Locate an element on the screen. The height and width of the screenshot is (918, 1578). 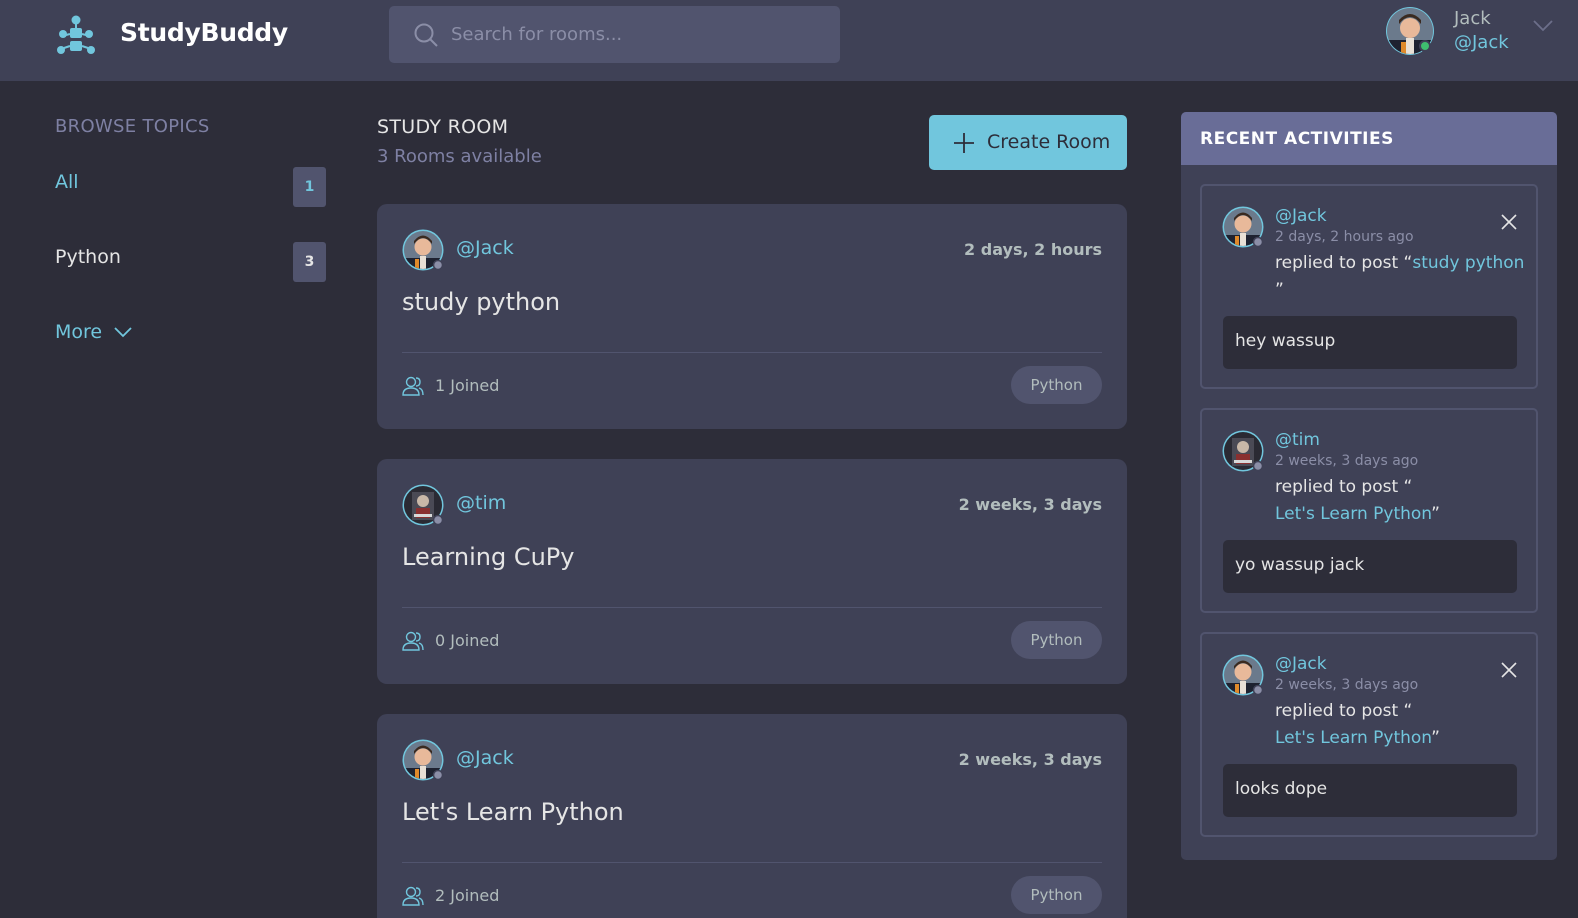
room-joined-count: 0 Joined is located at coordinates (467, 640).